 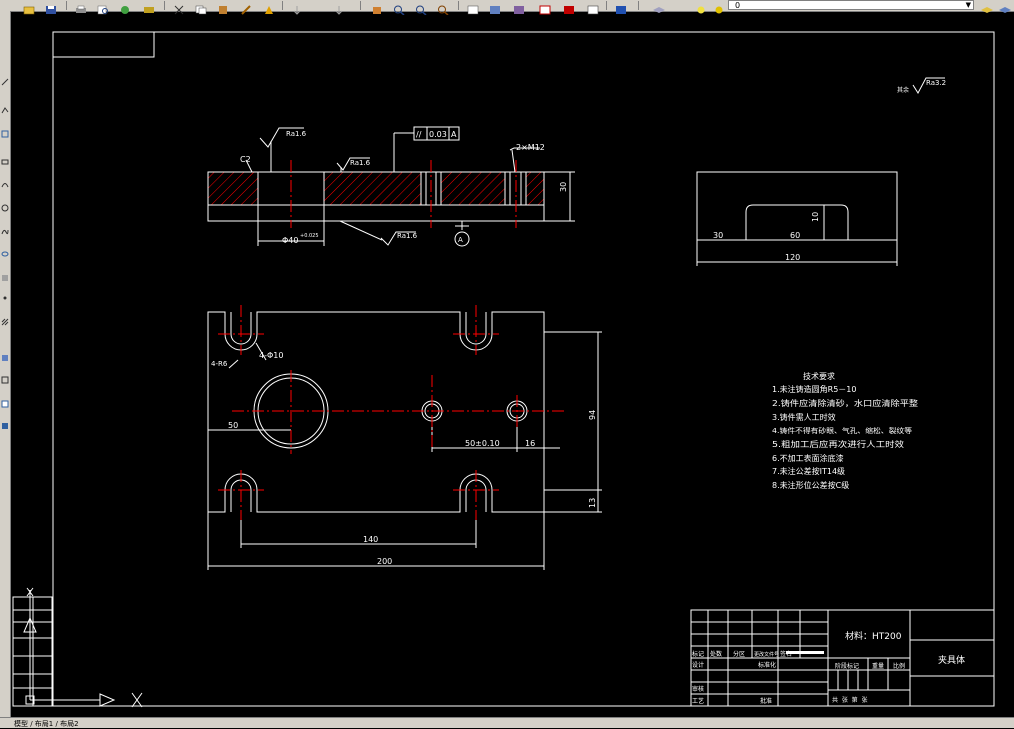 What do you see at coordinates (842, 430) in the screenshot?
I see `tech-requirement-item: 4.铸件不得有砂眼、气孔、缩松、裂纹等` at bounding box center [842, 430].